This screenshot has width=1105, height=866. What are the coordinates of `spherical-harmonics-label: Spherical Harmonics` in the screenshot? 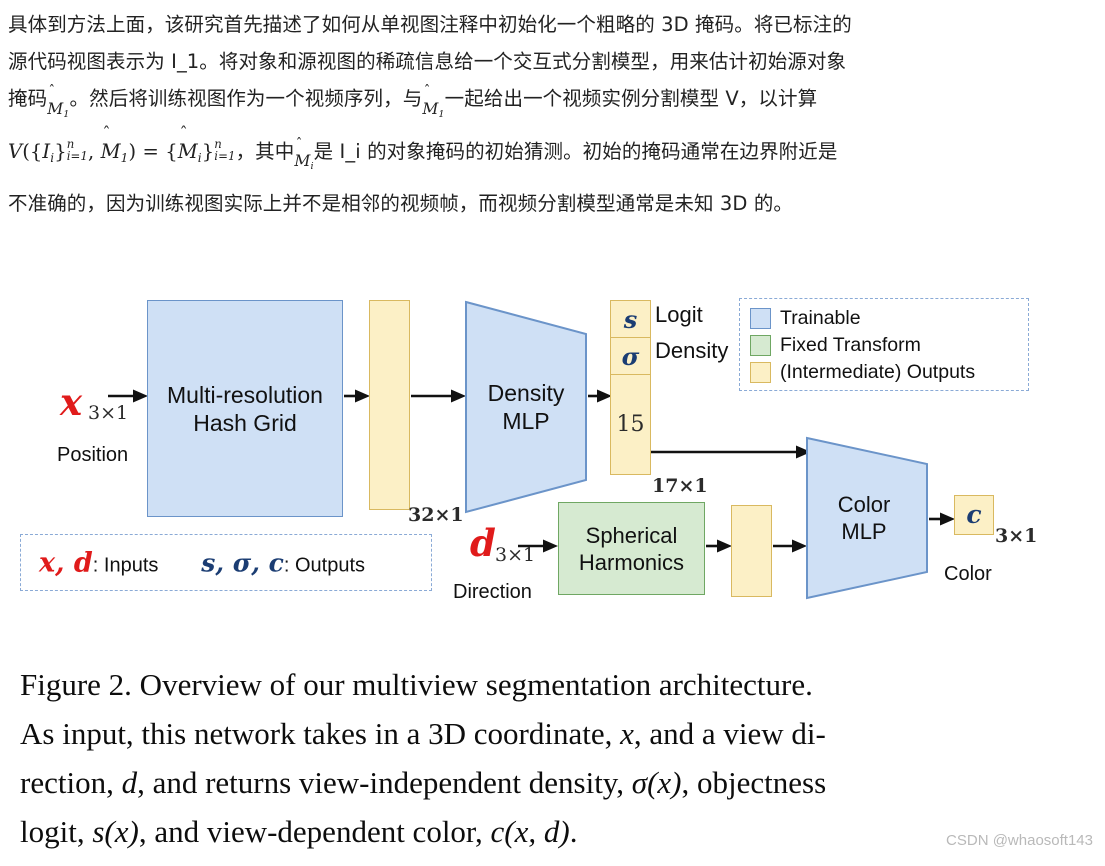 It's located at (631, 549).